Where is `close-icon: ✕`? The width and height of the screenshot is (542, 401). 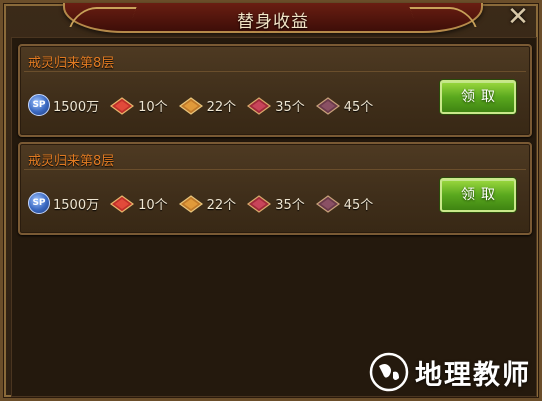
close-icon: ✕ is located at coordinates (518, 17).